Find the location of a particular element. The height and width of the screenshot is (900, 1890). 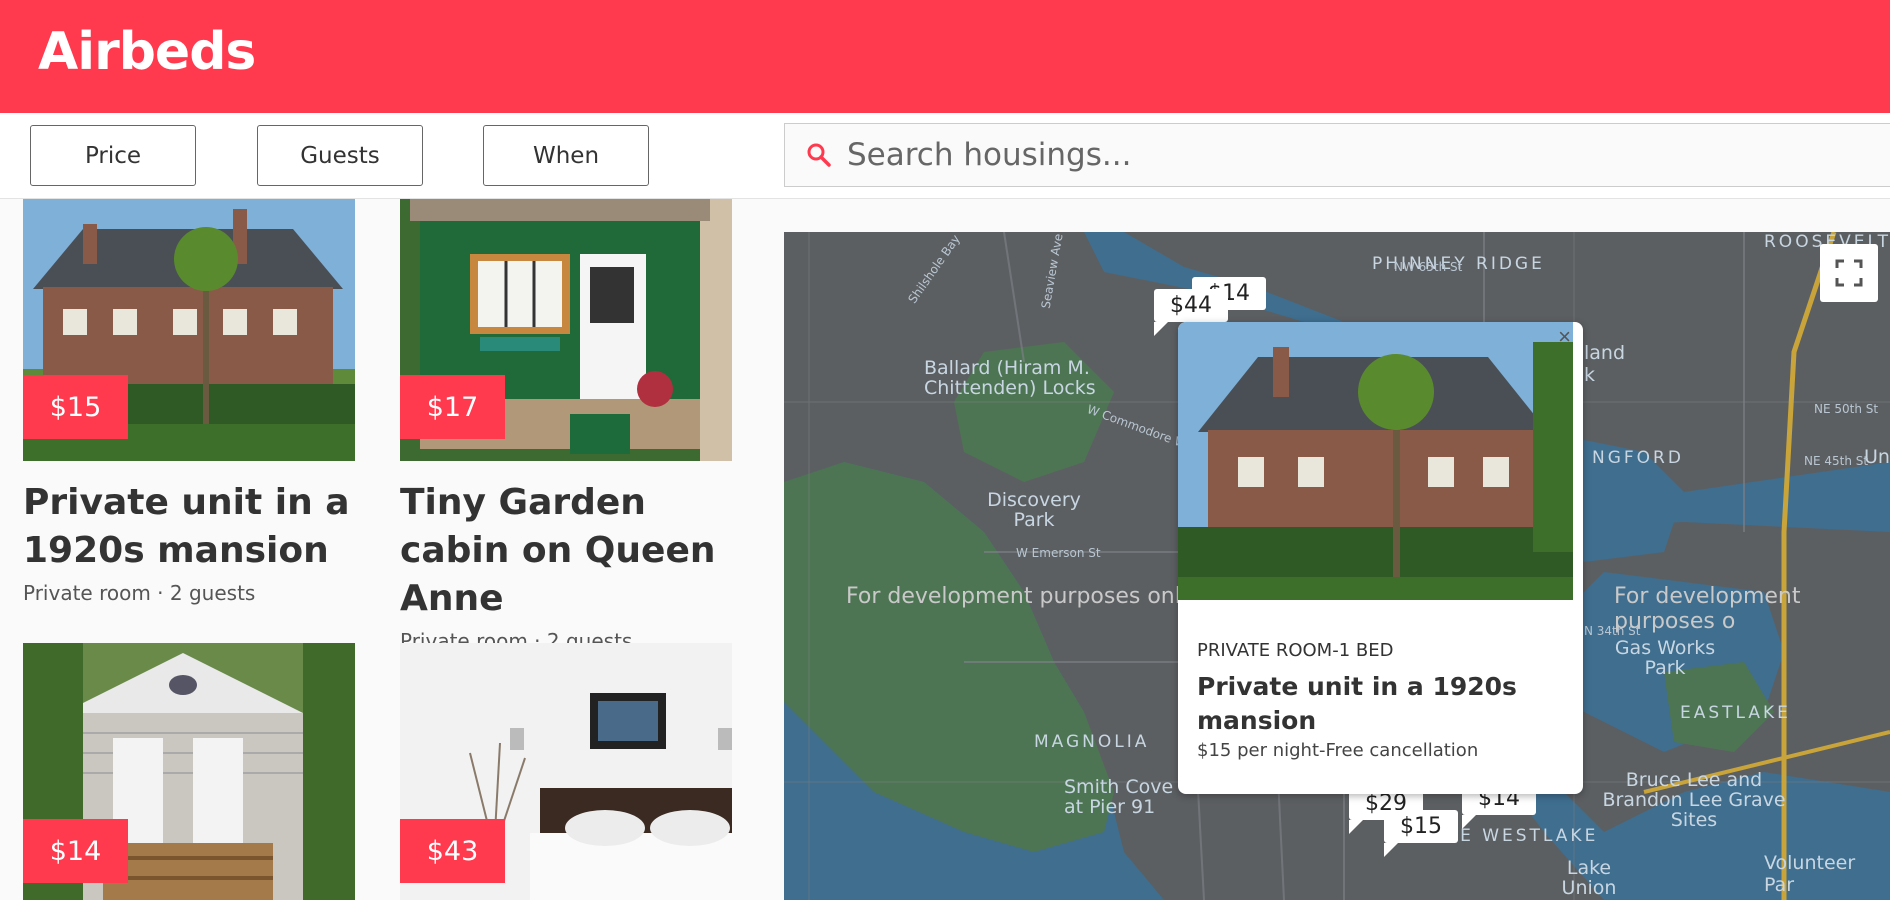

when-filter-button: When is located at coordinates (566, 155).